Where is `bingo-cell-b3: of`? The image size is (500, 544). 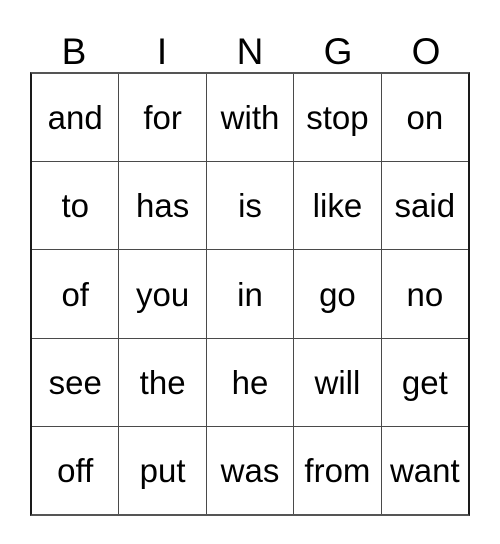
bingo-cell-b3: of is located at coordinates (76, 294).